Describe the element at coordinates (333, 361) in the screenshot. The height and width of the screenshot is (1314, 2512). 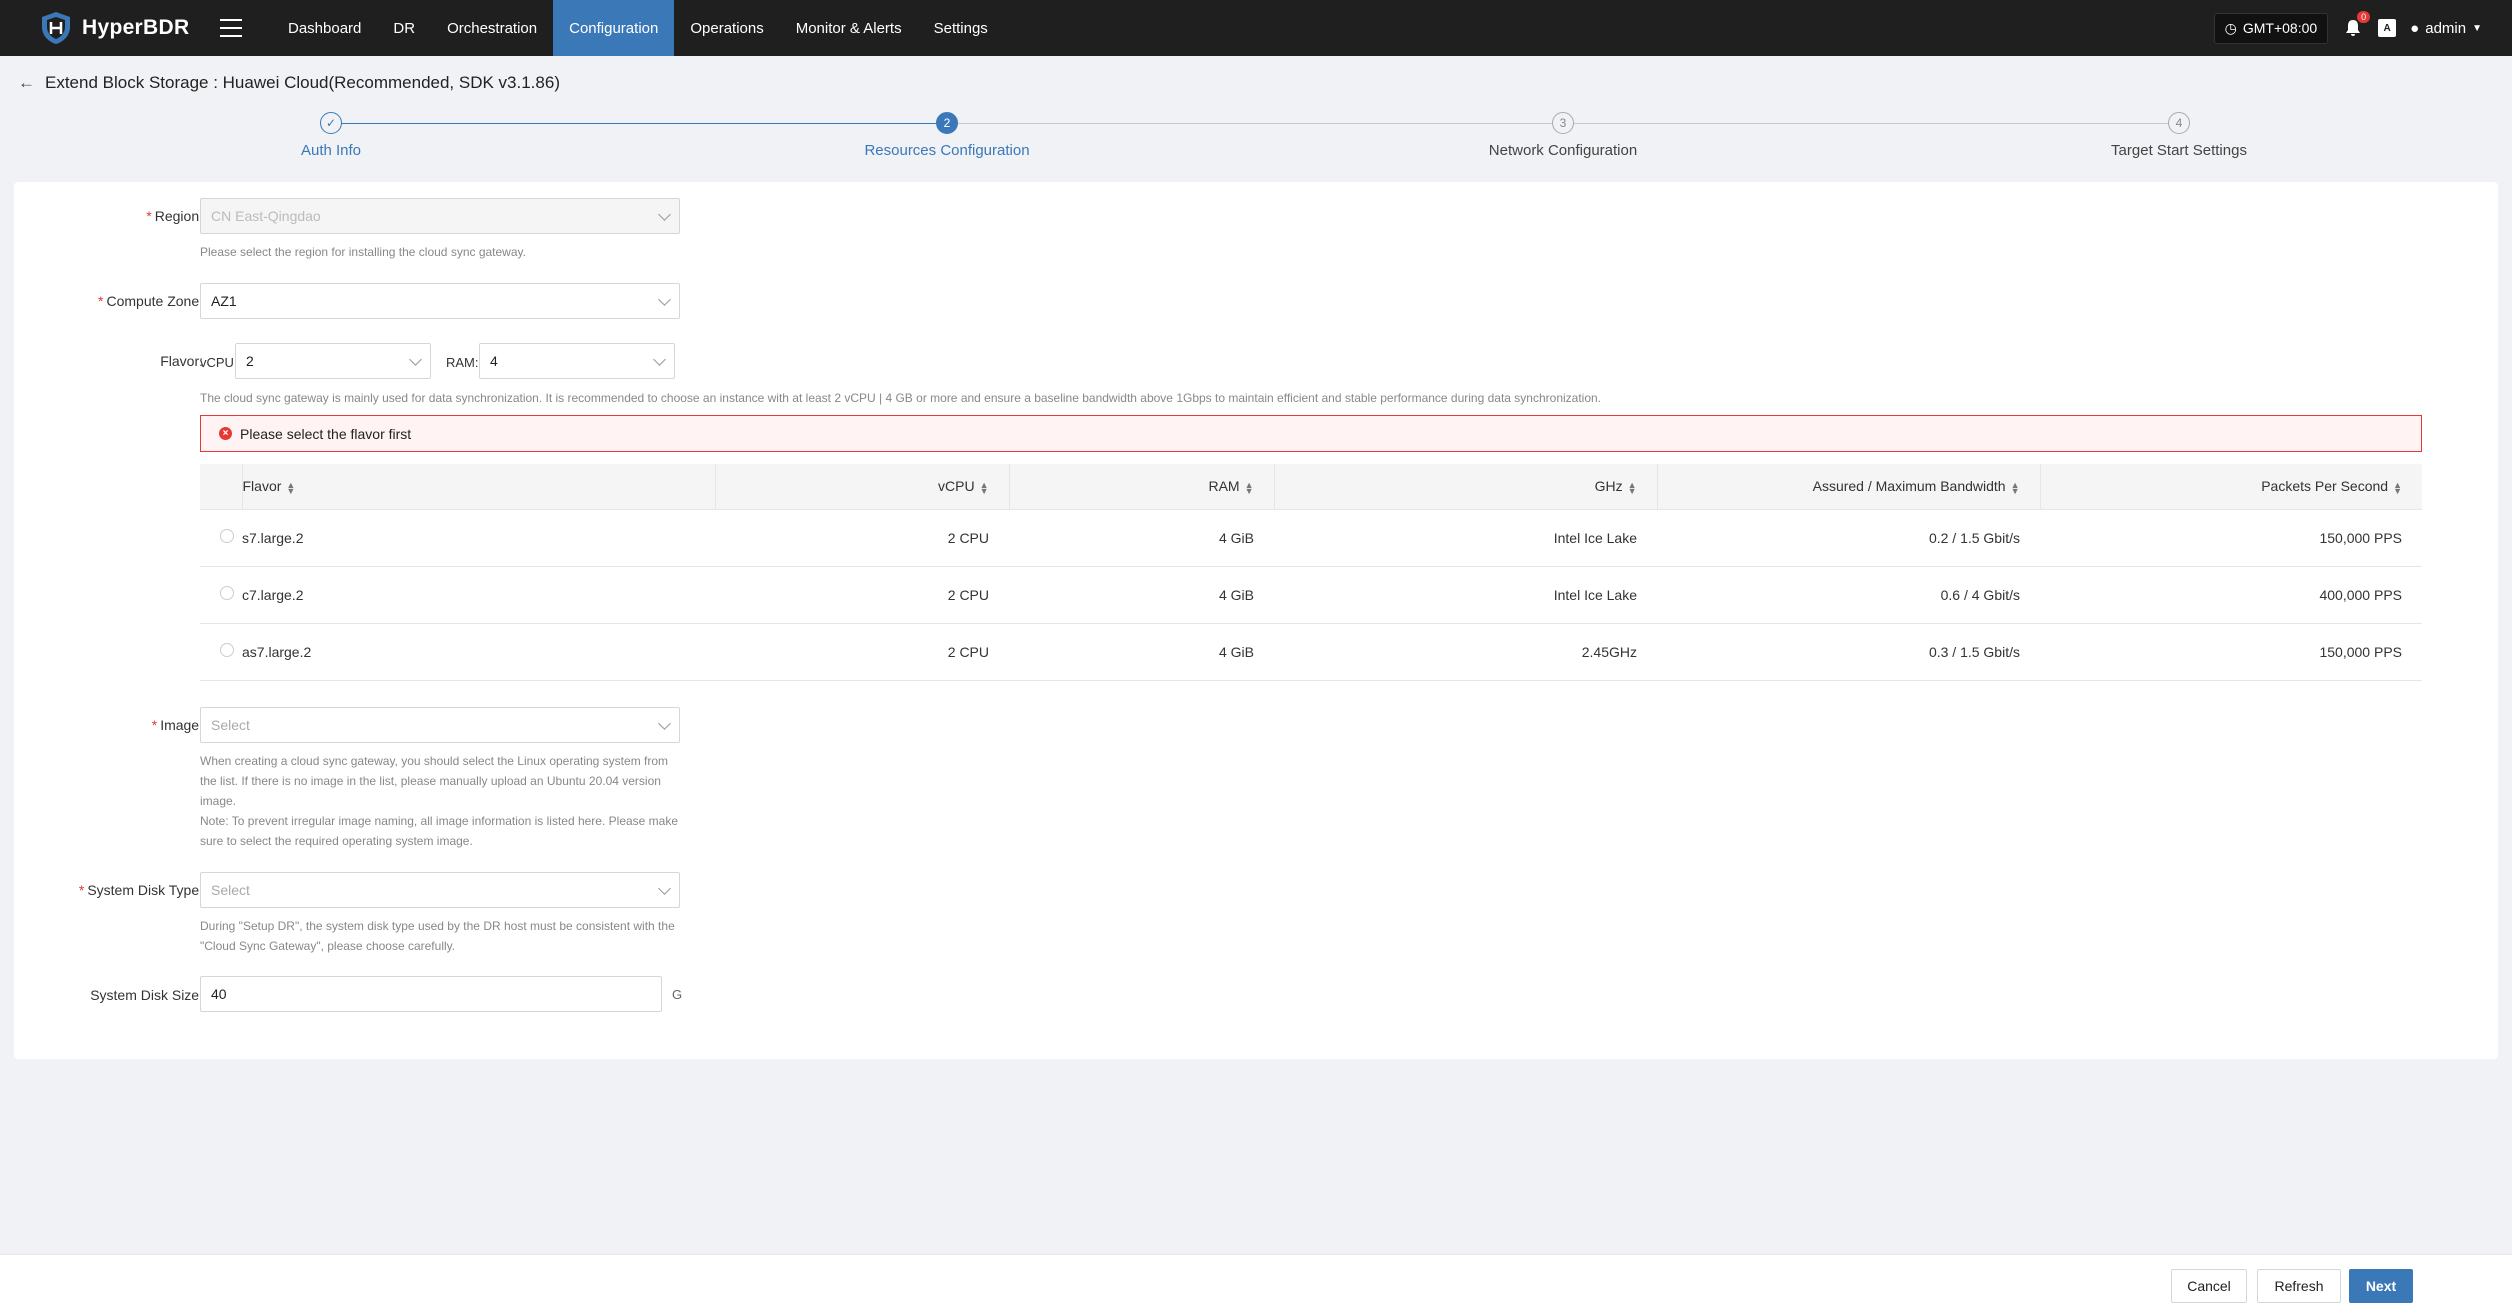
I see `vcpu-select: 2` at that location.